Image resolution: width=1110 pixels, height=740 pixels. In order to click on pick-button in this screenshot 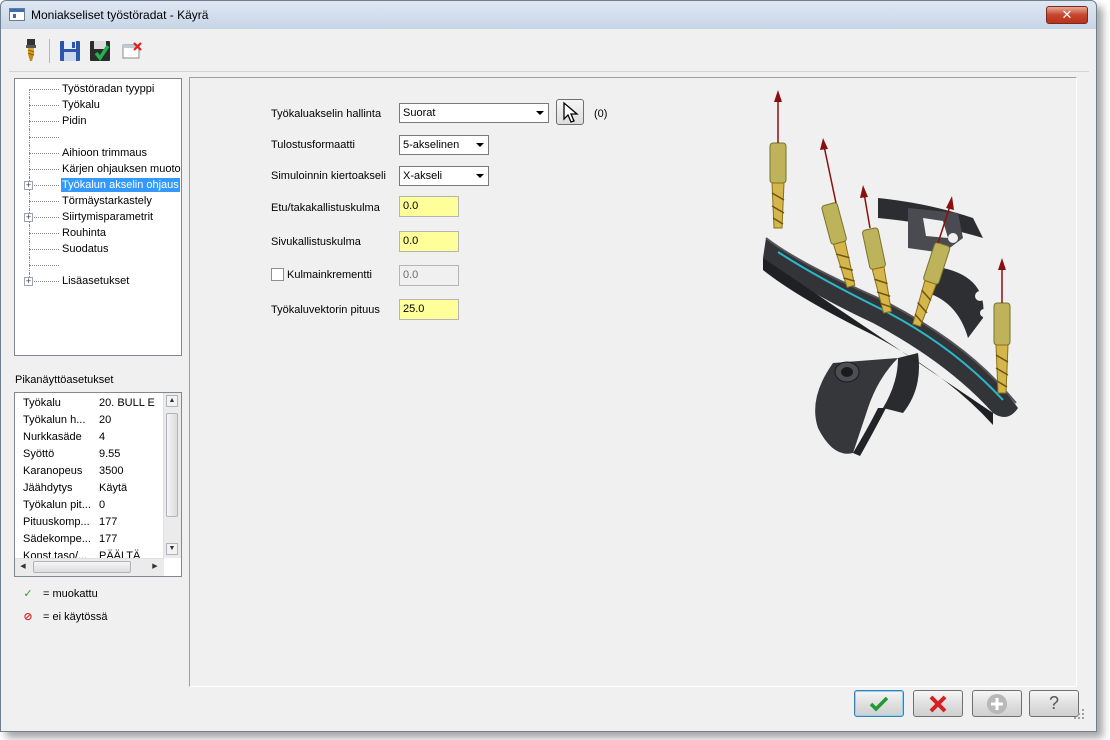, I will do `click(570, 112)`.